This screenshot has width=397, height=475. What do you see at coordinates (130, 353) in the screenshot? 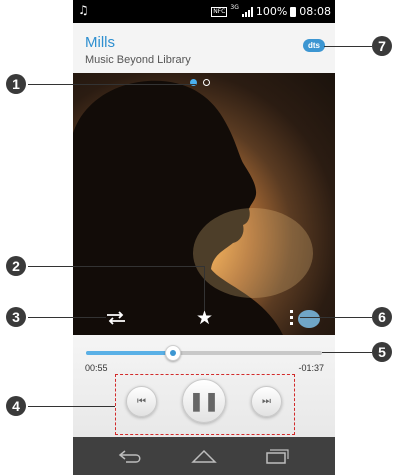
I see `progress-fill` at bounding box center [130, 353].